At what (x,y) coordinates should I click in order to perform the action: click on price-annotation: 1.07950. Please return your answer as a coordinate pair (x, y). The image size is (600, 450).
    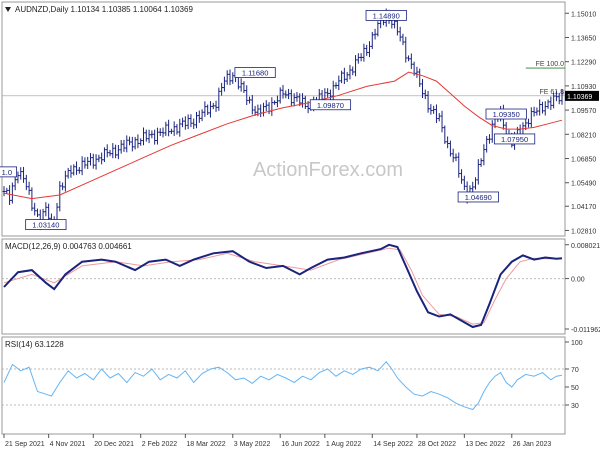
    Looking at the image, I should click on (514, 139).